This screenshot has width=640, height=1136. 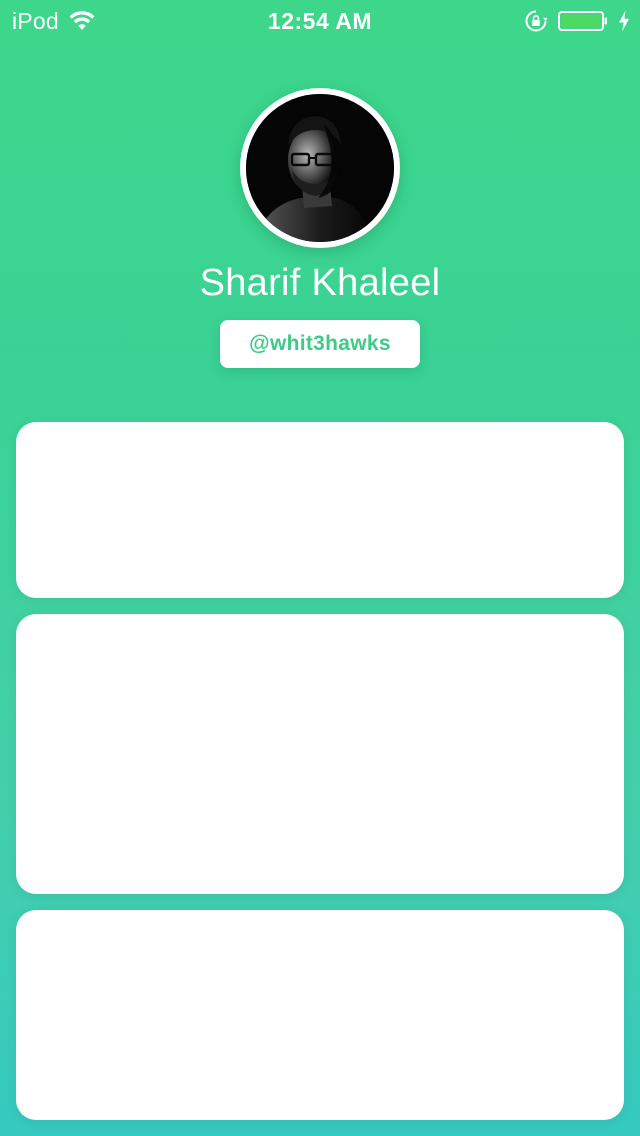 What do you see at coordinates (320, 20) in the screenshot?
I see `status-bar: iPod 12:54 AM` at bounding box center [320, 20].